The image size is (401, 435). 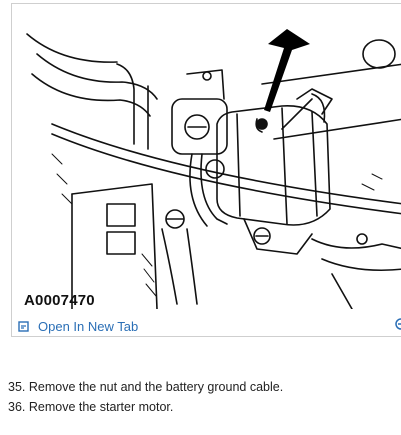 I want to click on pointer-arrow, so click(x=287, y=70).